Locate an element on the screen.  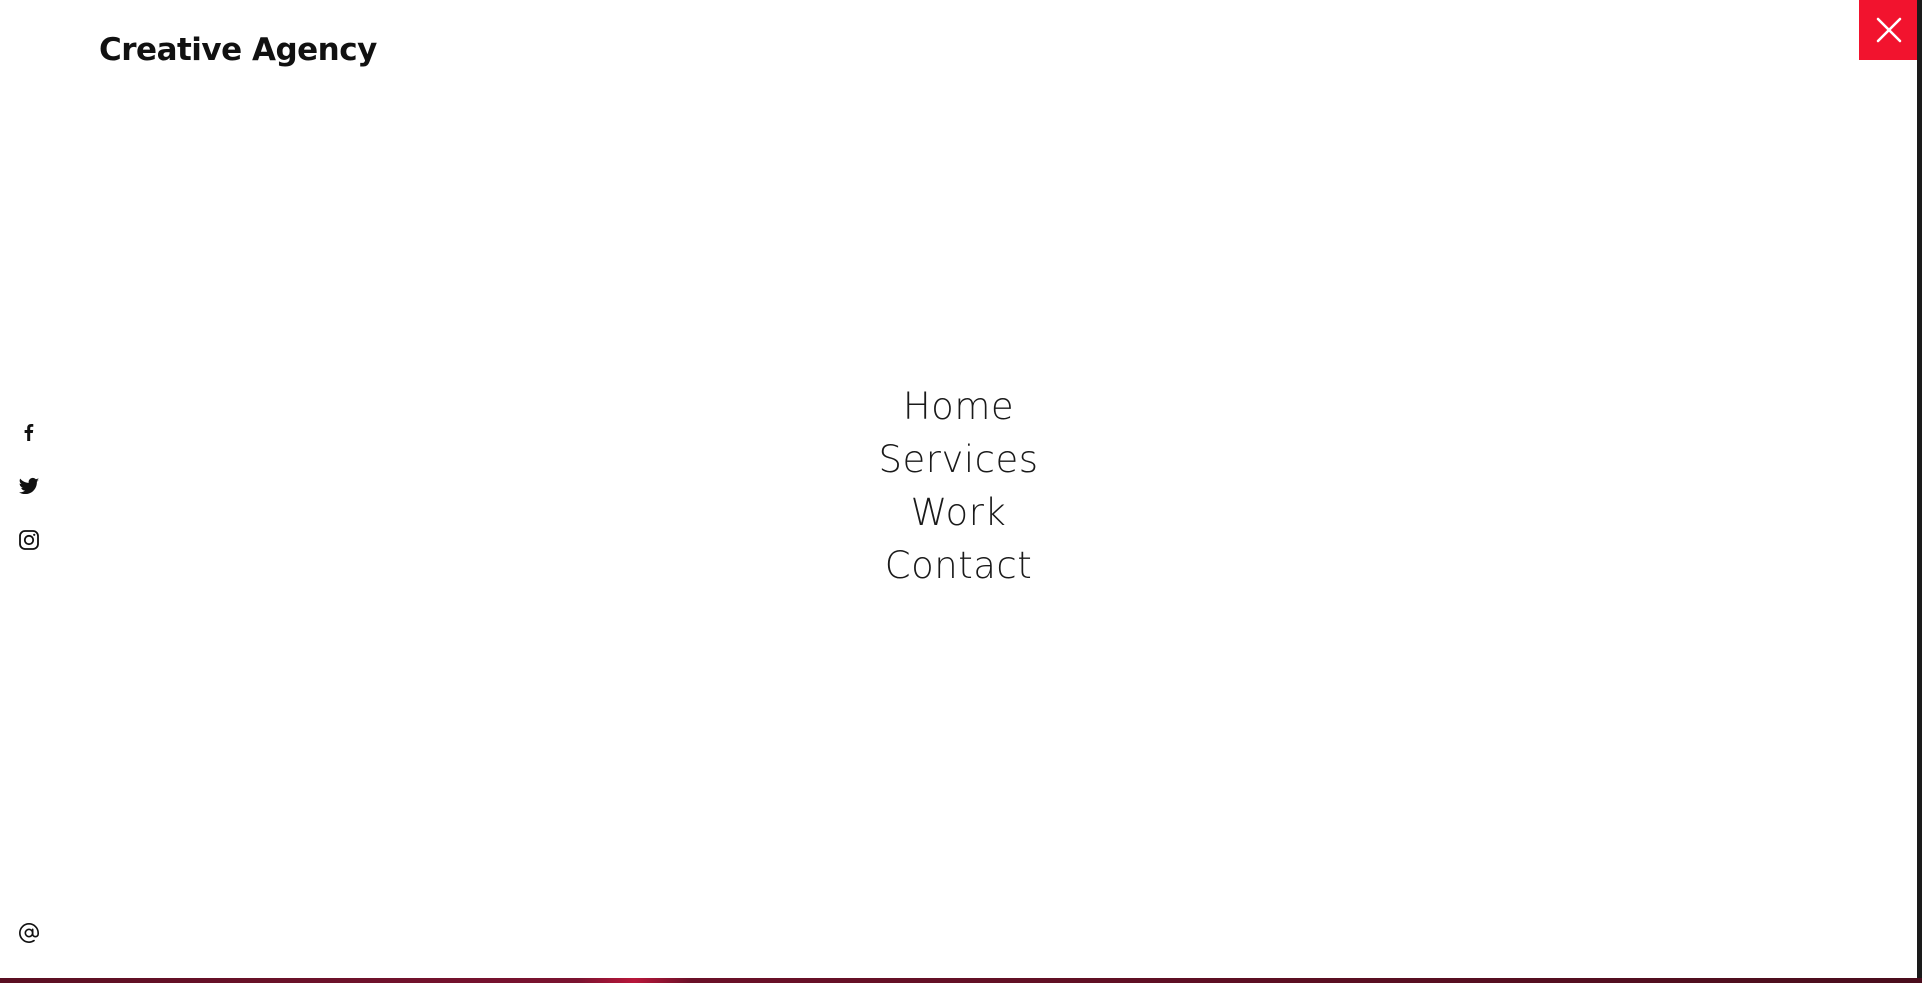
instagram-link is located at coordinates (29, 540).